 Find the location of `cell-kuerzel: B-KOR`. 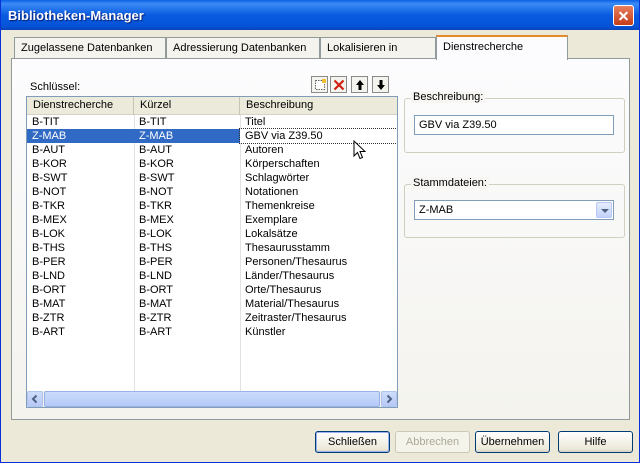

cell-kuerzel: B-KOR is located at coordinates (156, 164).